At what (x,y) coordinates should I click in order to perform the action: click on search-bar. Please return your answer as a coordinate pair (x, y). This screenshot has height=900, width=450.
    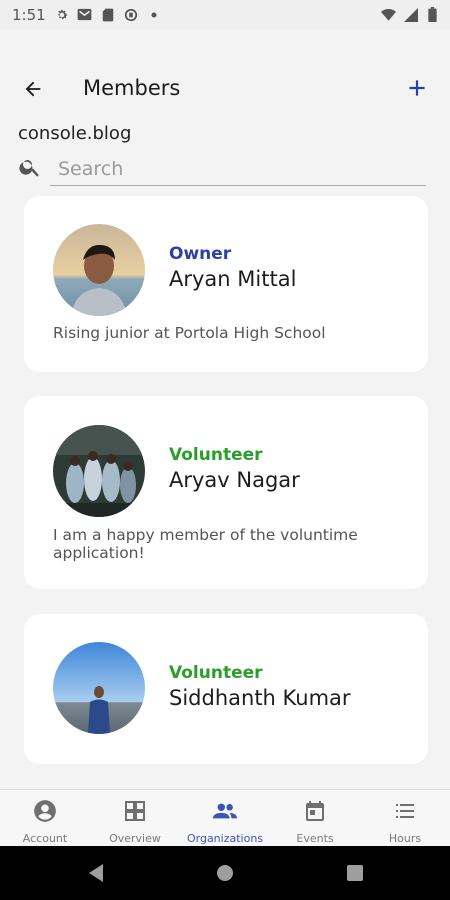
    Looking at the image, I should click on (223, 170).